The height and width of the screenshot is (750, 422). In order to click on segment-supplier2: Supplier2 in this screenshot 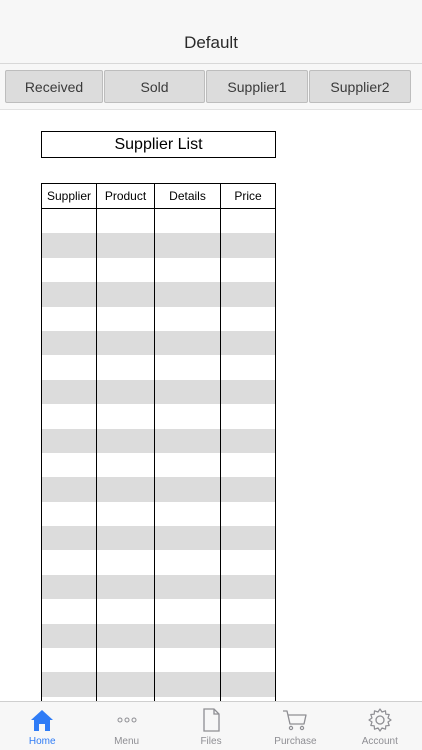, I will do `click(360, 86)`.